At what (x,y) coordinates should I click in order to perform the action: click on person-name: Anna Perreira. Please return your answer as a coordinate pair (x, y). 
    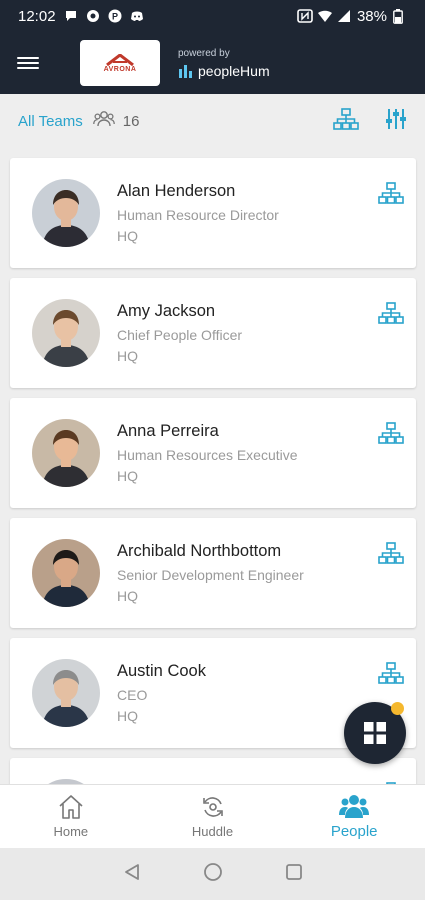
    Looking at the image, I should click on (168, 431).